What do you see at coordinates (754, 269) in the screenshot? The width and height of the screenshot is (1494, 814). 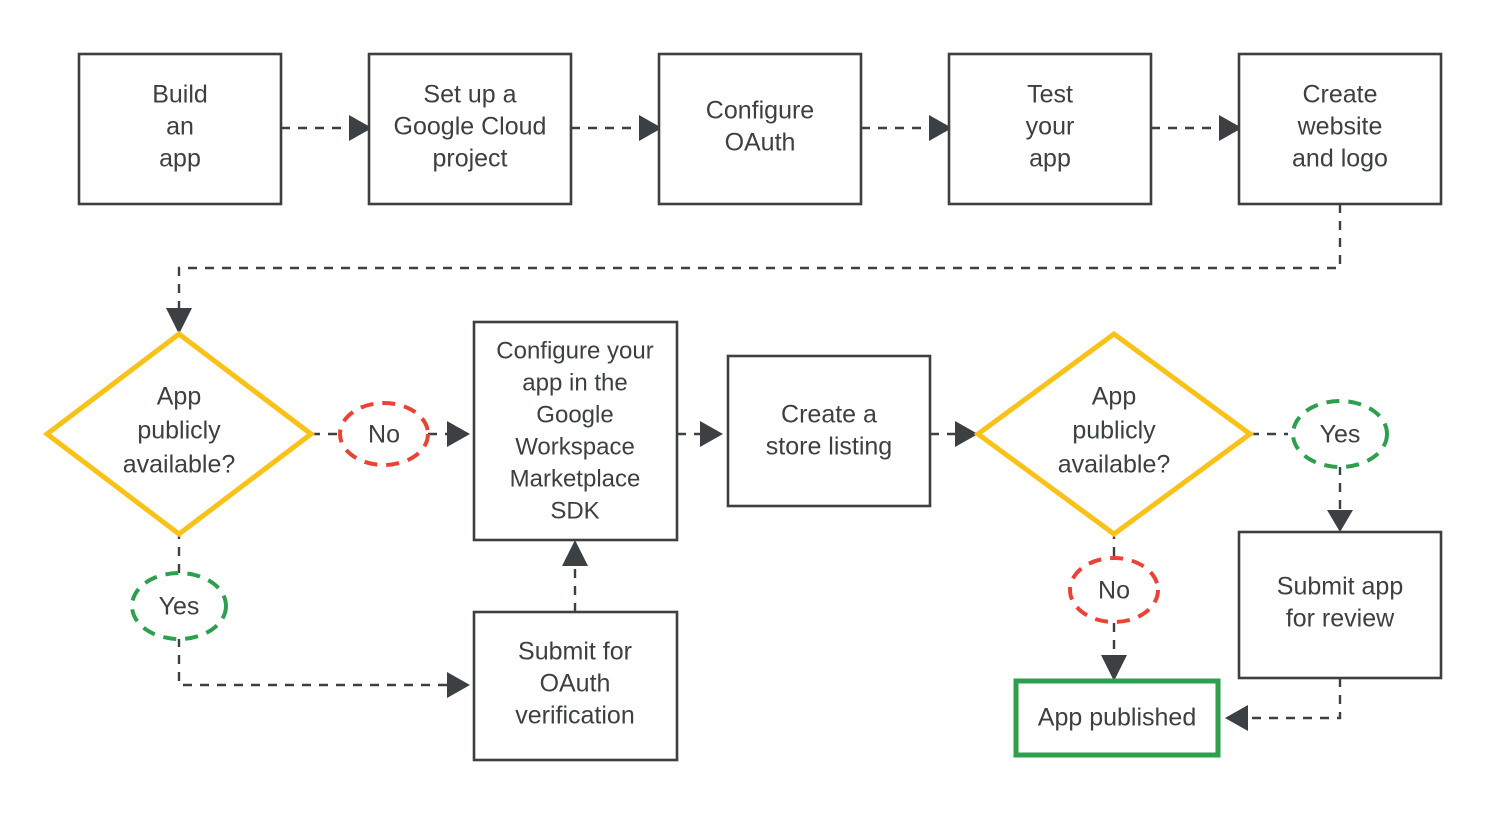 I see `edge-website-to-decision-left` at bounding box center [754, 269].